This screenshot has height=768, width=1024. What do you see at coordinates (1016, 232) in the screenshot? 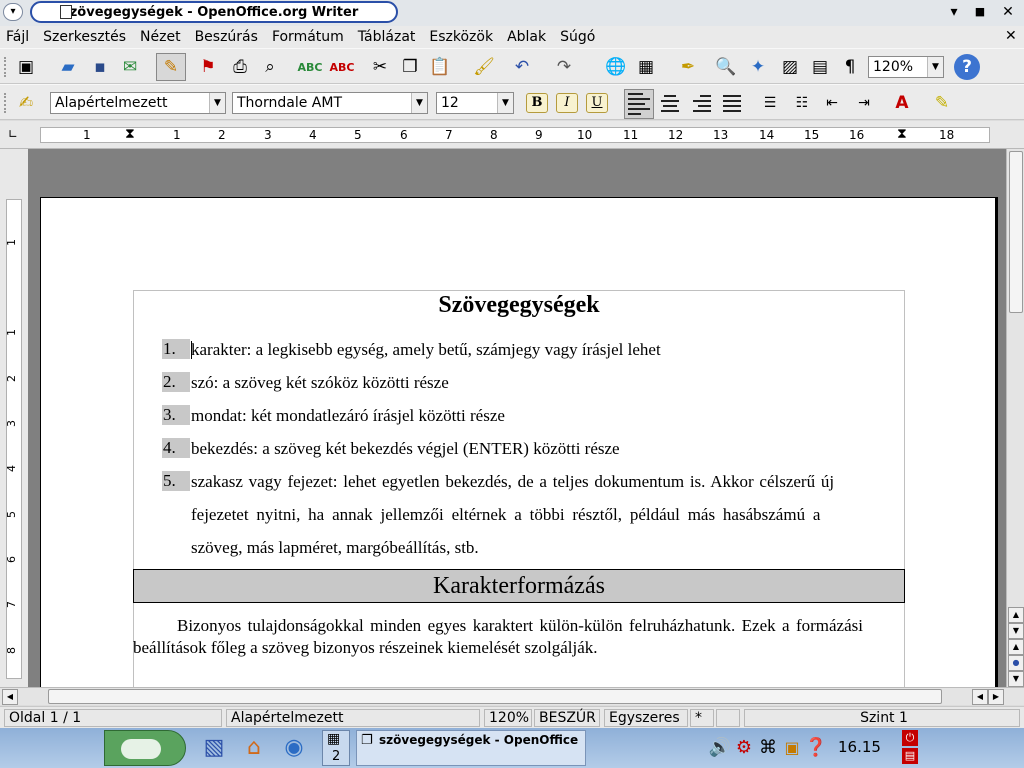
I see `vertical-scroll-thumb` at bounding box center [1016, 232].